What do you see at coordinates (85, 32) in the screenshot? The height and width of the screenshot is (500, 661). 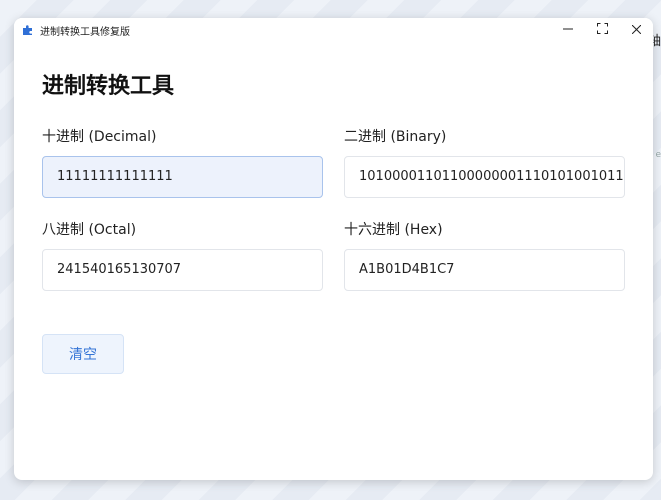 I see `window-title: 进制转换工具修复版` at bounding box center [85, 32].